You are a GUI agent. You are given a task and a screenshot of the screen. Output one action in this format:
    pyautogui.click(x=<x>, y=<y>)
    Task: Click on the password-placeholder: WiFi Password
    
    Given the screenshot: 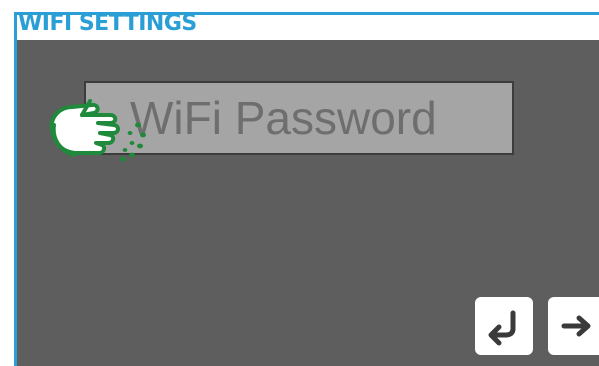 What is the action you would take?
    pyautogui.click(x=283, y=118)
    